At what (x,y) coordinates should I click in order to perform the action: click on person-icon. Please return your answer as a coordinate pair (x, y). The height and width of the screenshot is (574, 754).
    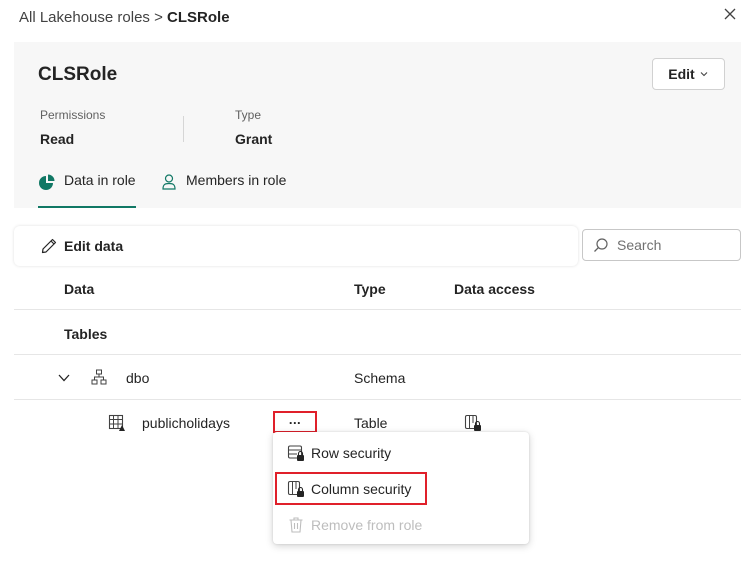
    Looking at the image, I should click on (169, 182).